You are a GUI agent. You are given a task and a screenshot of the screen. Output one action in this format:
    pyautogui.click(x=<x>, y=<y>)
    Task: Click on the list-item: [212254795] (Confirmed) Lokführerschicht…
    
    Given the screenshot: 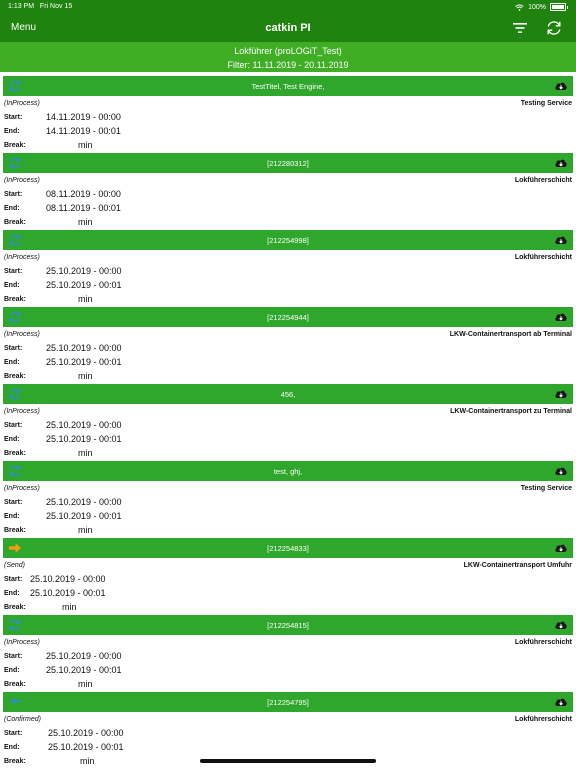 What is the action you would take?
    pyautogui.click(x=288, y=727)
    